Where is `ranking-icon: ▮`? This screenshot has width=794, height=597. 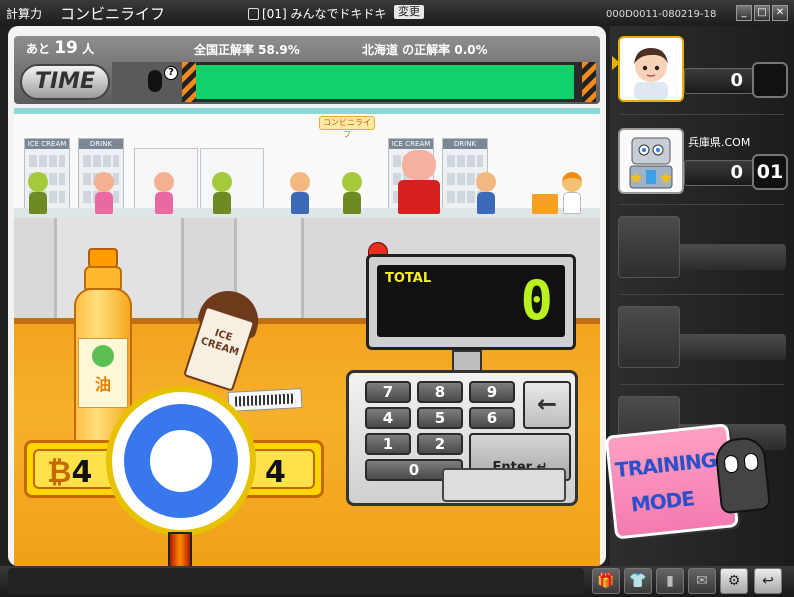
ranking-icon: ▮ is located at coordinates (670, 581).